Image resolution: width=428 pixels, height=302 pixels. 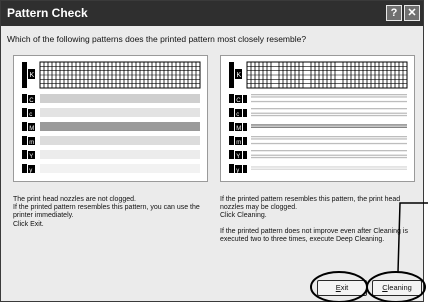 What do you see at coordinates (259, 208) in the screenshot?
I see `desc-line: nozzles may be clogged.` at bounding box center [259, 208].